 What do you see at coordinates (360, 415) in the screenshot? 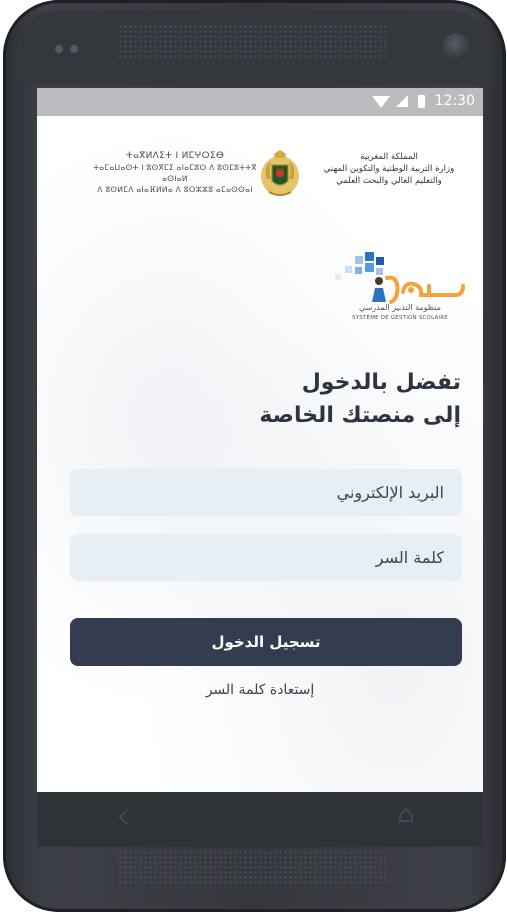
I see `welcome-line-2: إلى منصتك الخاصة` at bounding box center [360, 415].